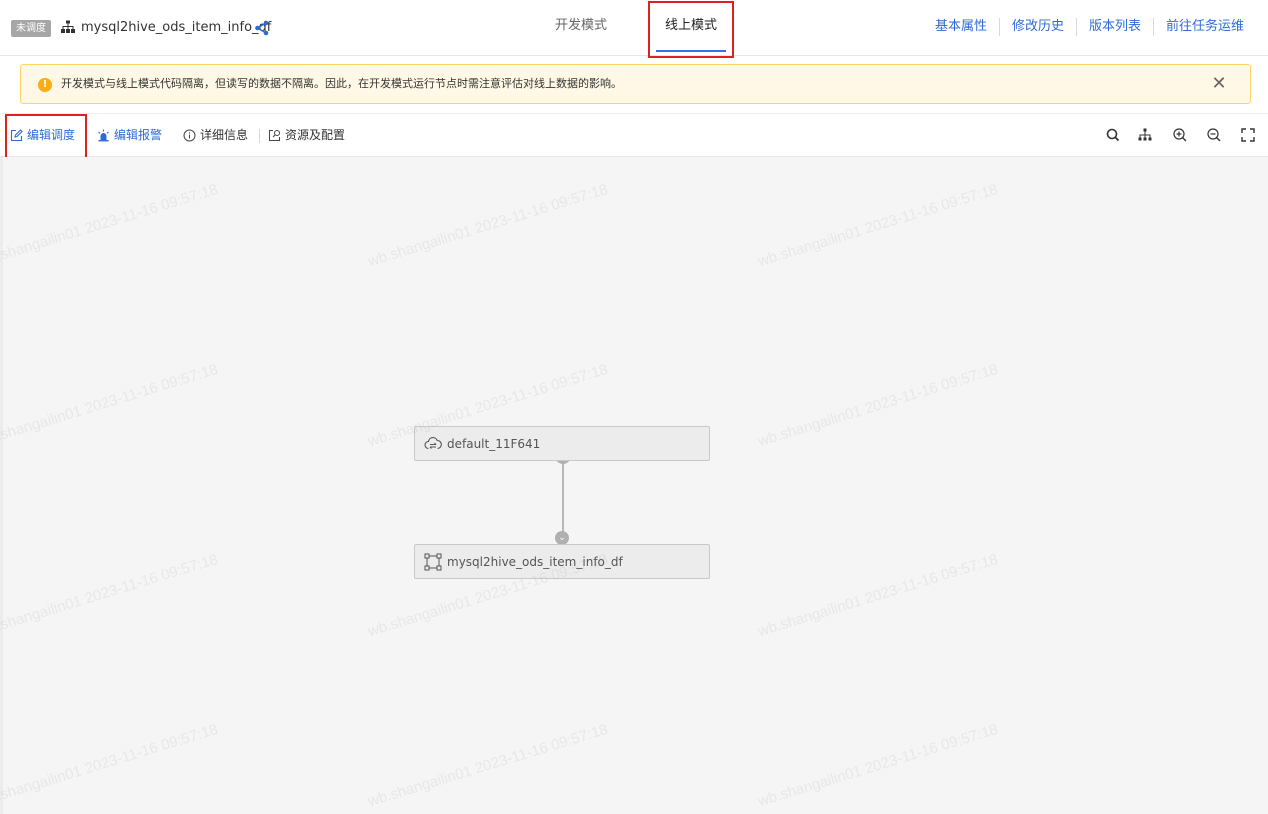 Image resolution: width=1268 pixels, height=814 pixels. Describe the element at coordinates (1113, 135) in the screenshot. I see `search-icon` at that location.